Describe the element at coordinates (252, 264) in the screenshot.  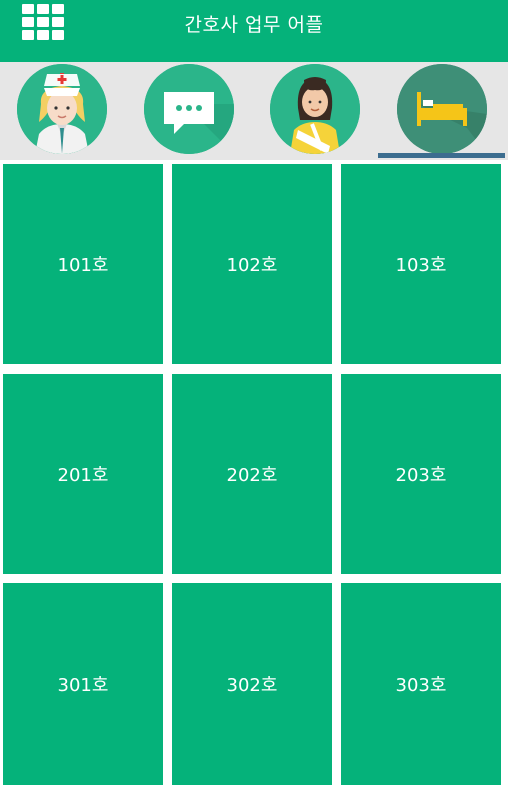
I see `room-tile-102: 102호` at that location.